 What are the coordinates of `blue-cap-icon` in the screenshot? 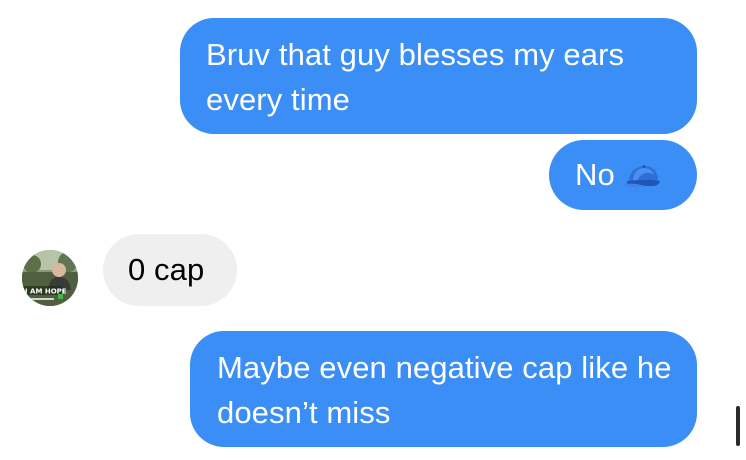 It's located at (643, 174).